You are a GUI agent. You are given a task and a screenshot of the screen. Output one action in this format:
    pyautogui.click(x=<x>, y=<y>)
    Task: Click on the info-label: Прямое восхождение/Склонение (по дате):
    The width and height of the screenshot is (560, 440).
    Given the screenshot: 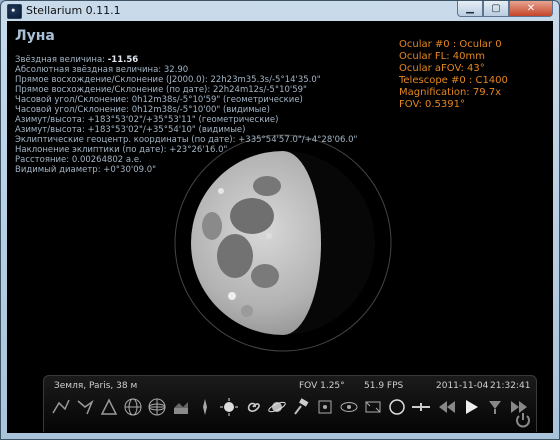 What is the action you would take?
    pyautogui.click(x=114, y=90)
    